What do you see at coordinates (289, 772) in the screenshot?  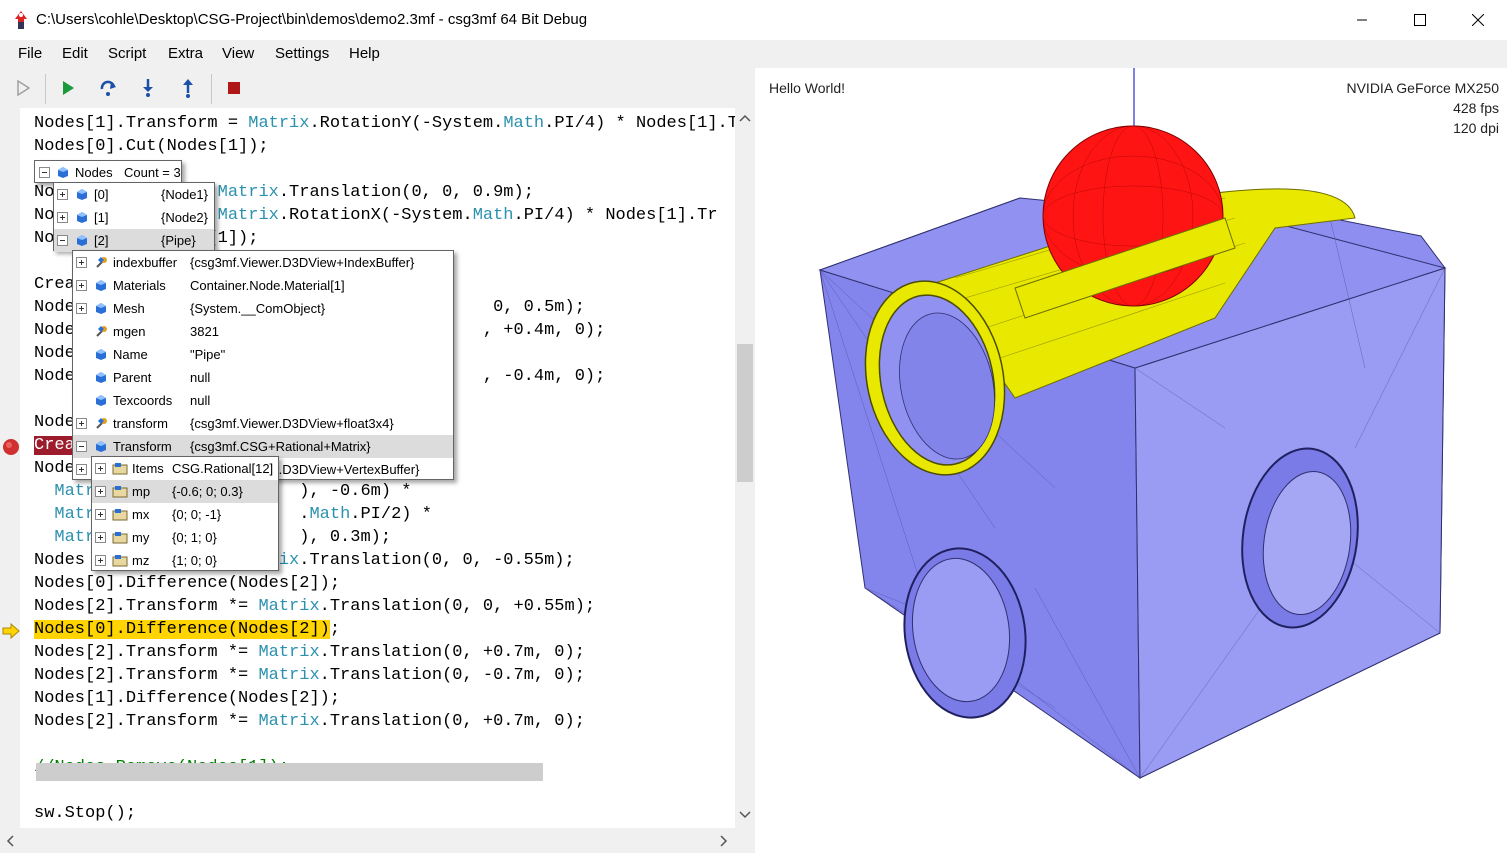 I see `horizontal-scroll-thumb` at bounding box center [289, 772].